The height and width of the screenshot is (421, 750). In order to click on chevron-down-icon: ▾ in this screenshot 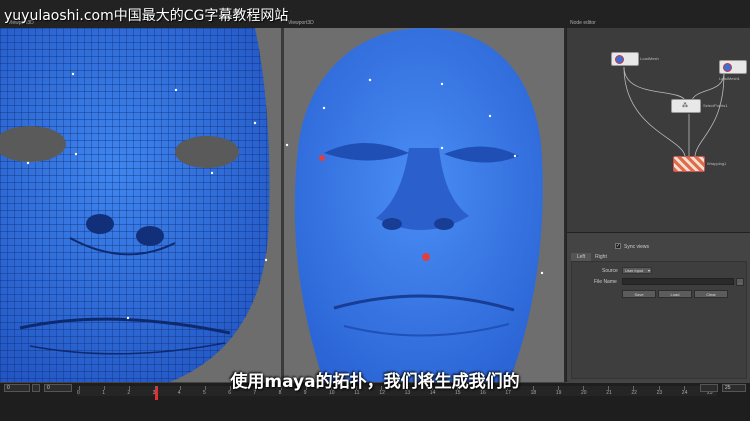, I will do `click(648, 270)`.